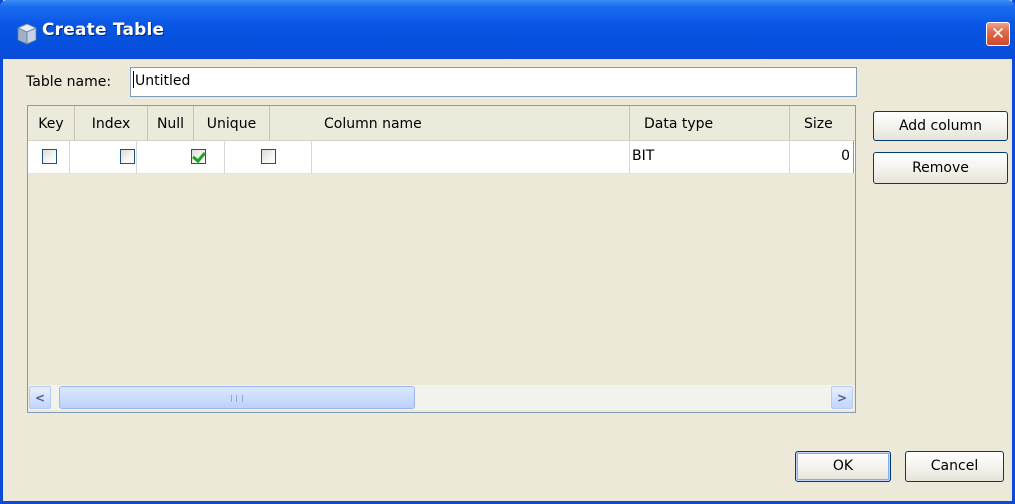 This screenshot has height=504, width=1015. I want to click on table-row: BIT 0, so click(441, 157).